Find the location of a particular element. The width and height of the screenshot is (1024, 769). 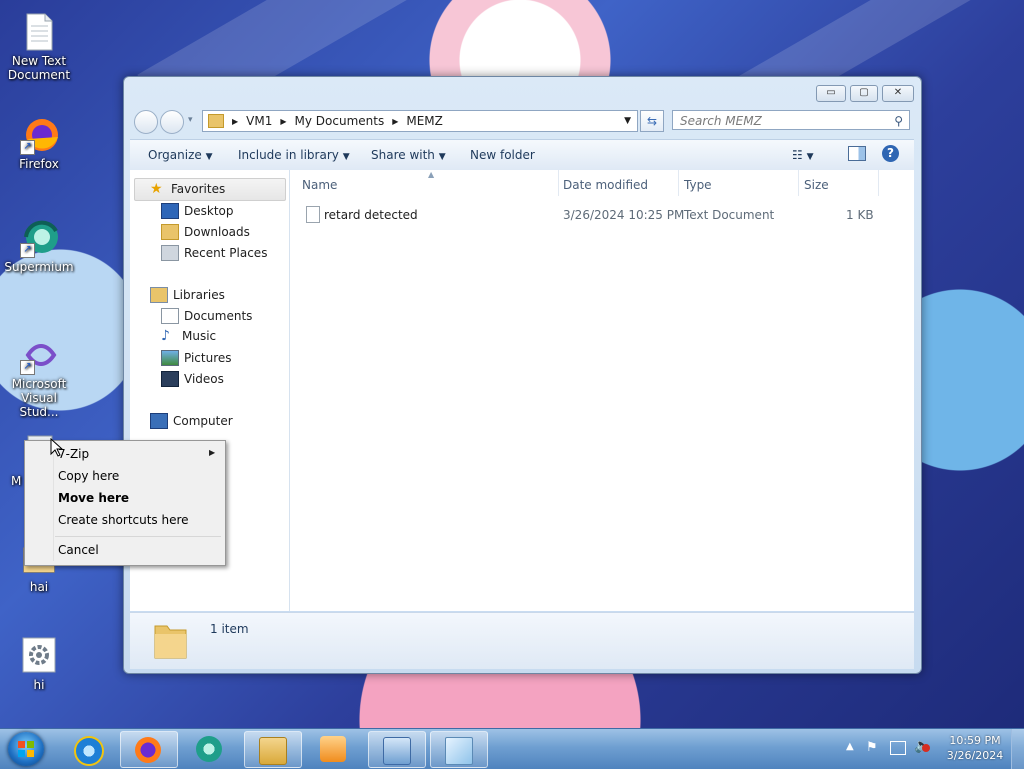

notepad-icon is located at coordinates (459, 751).